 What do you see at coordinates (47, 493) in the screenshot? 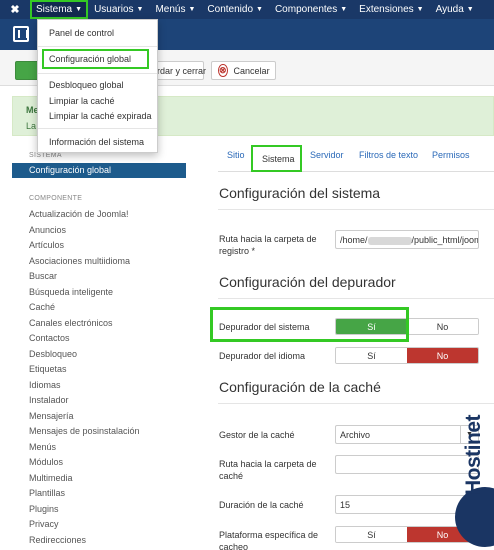
I see `sidebar-item: Plantillas` at bounding box center [47, 493].